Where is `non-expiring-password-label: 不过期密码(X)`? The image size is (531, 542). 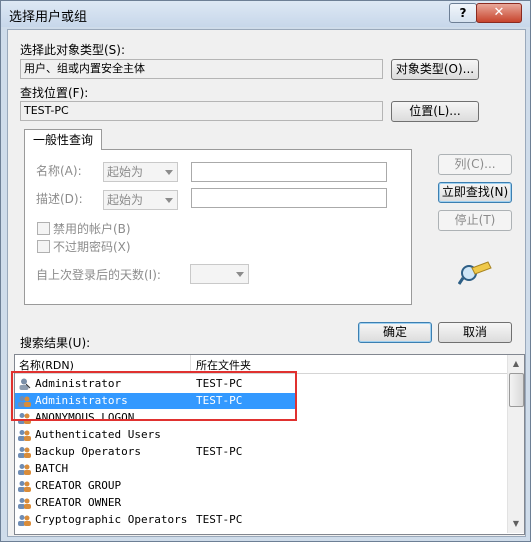 non-expiring-password-label: 不过期密码(X) is located at coordinates (92, 247).